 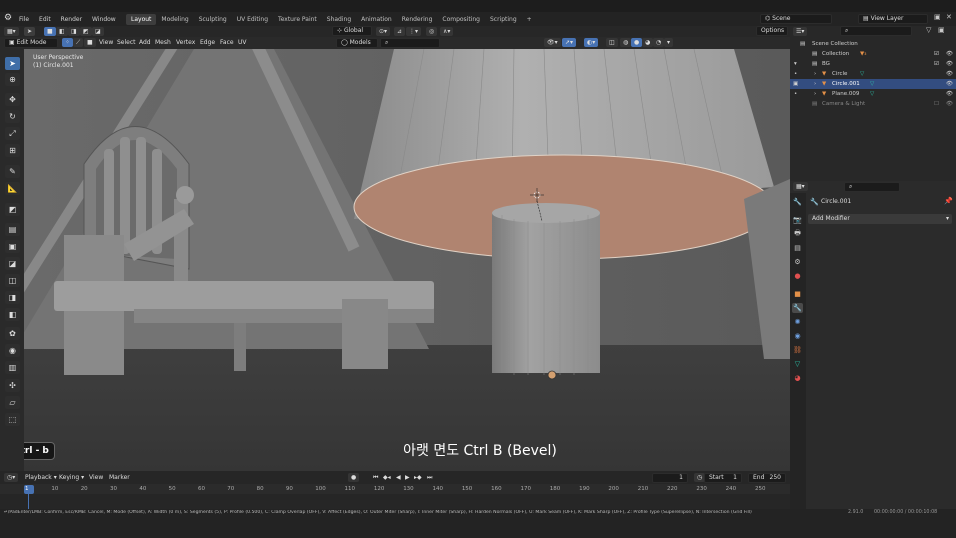 What do you see at coordinates (659, 42) in the screenshot?
I see `rendered-shading-icon: ◔` at bounding box center [659, 42].